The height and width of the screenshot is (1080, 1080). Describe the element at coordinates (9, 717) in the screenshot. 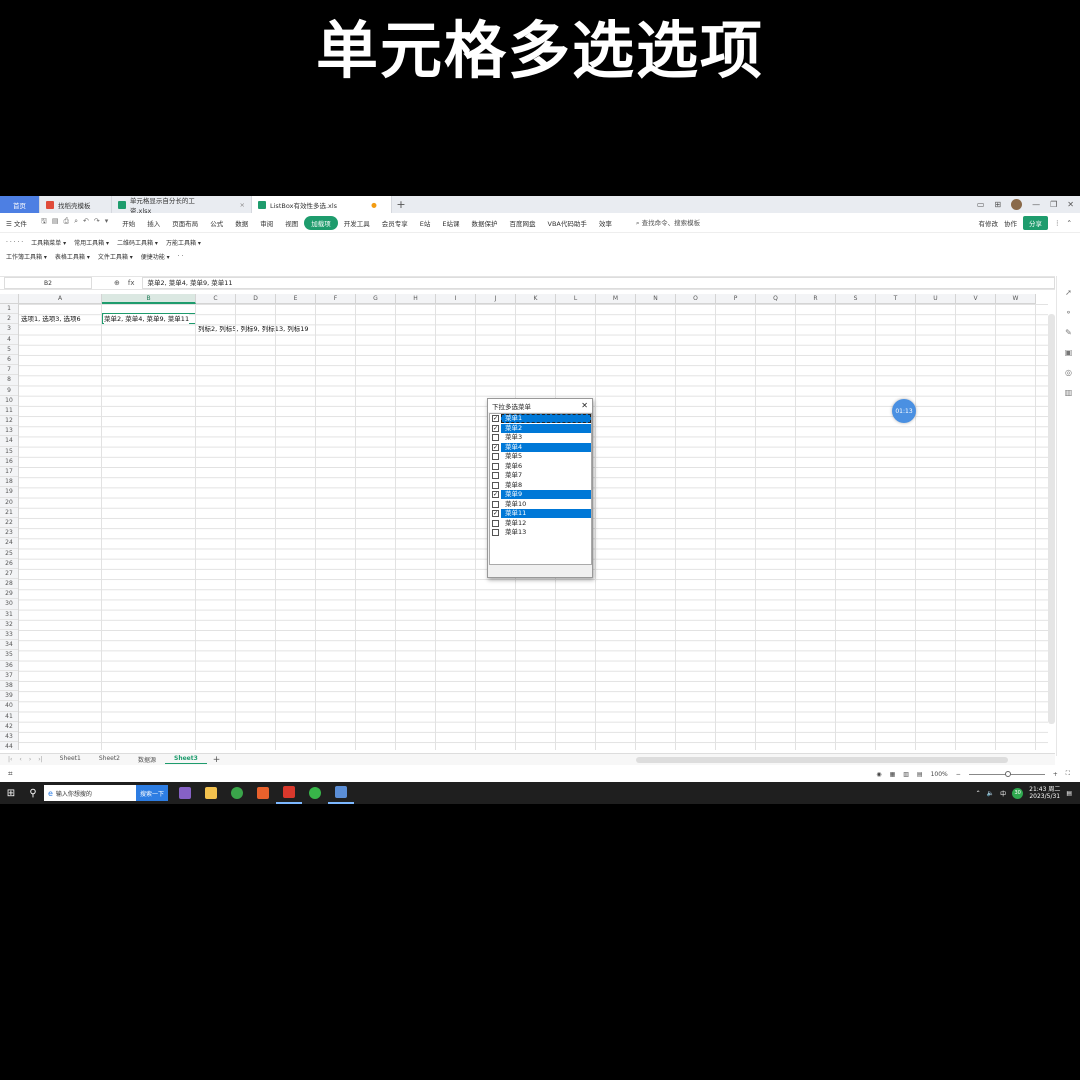

I see `row-header: 41` at that location.